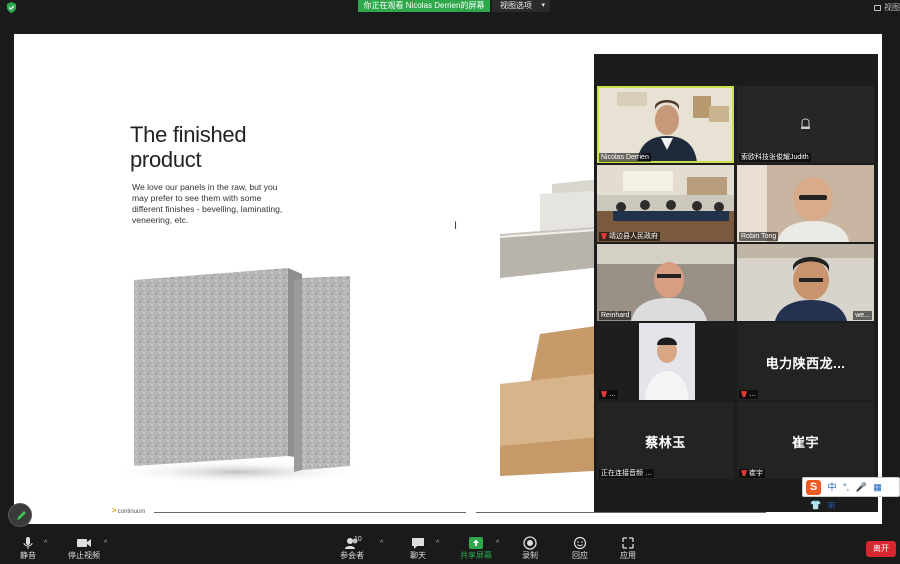 This screenshot has height=564, width=900. What do you see at coordinates (877, 7) in the screenshot?
I see `grid-view-icon` at bounding box center [877, 7].